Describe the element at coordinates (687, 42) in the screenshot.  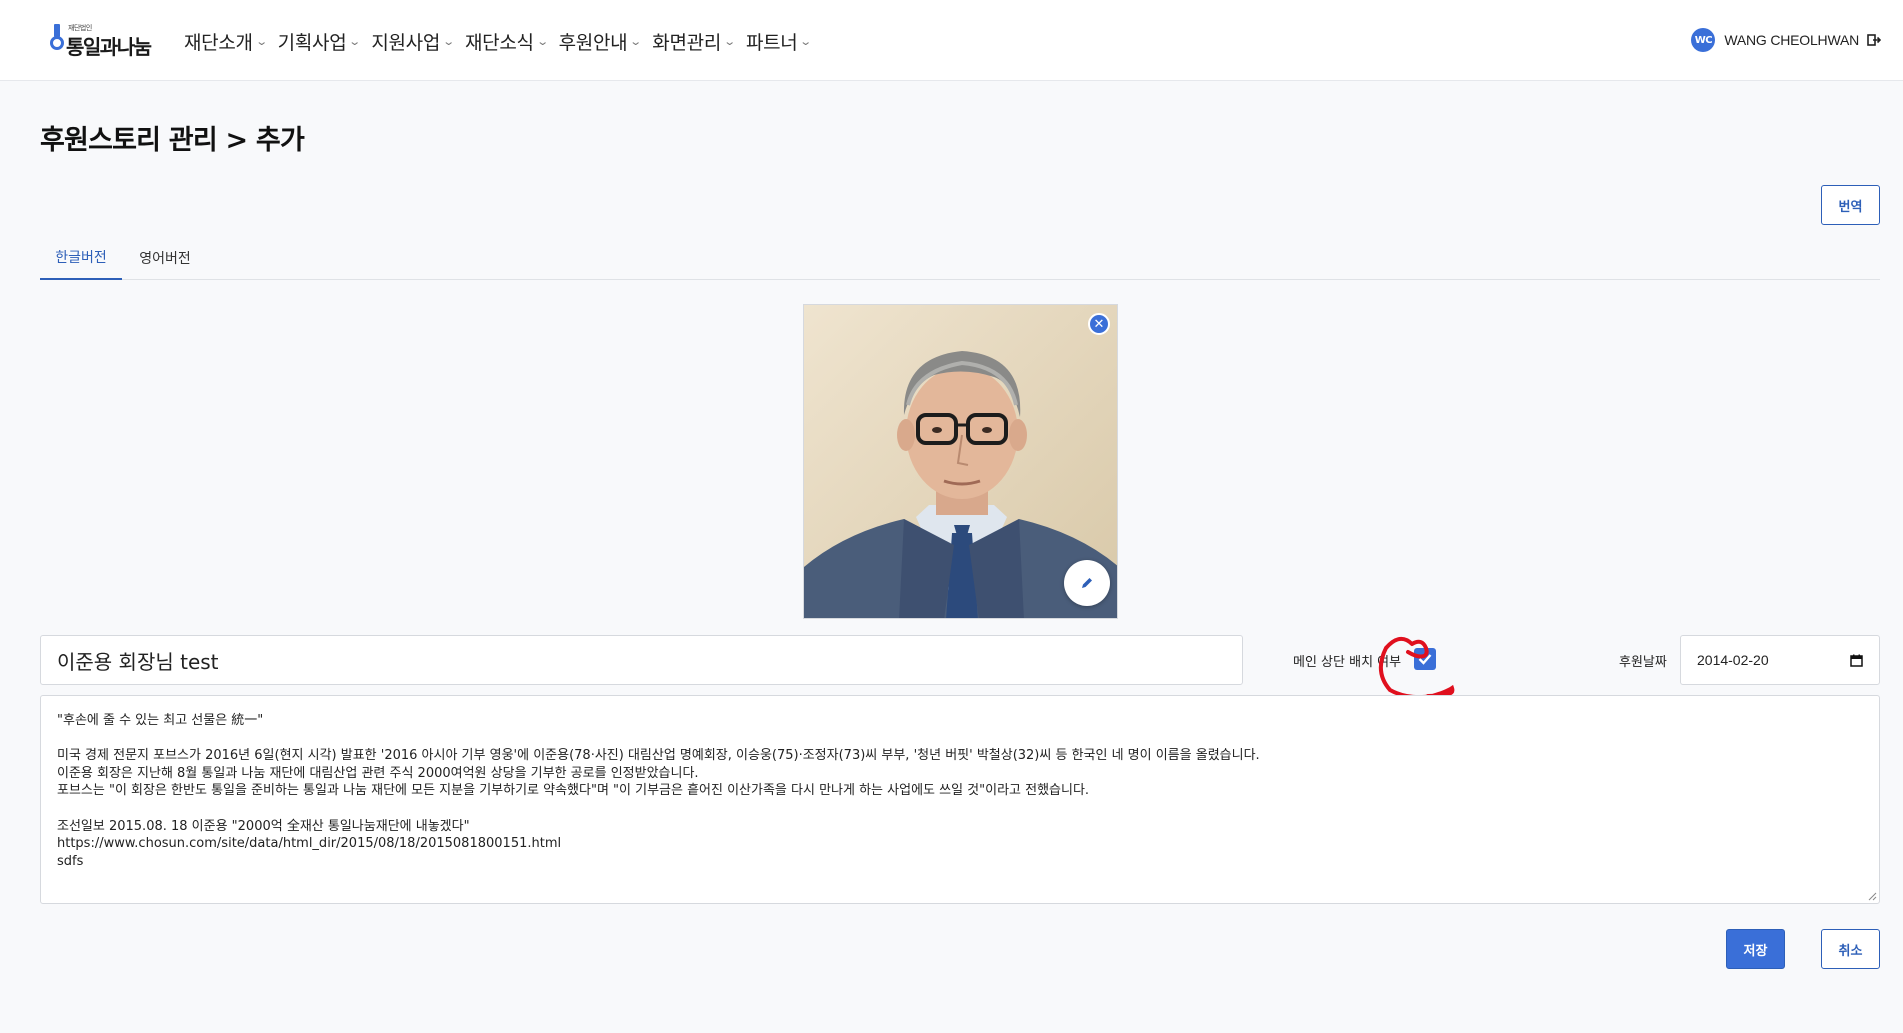
I see `nav-item-label: 화면관리` at that location.